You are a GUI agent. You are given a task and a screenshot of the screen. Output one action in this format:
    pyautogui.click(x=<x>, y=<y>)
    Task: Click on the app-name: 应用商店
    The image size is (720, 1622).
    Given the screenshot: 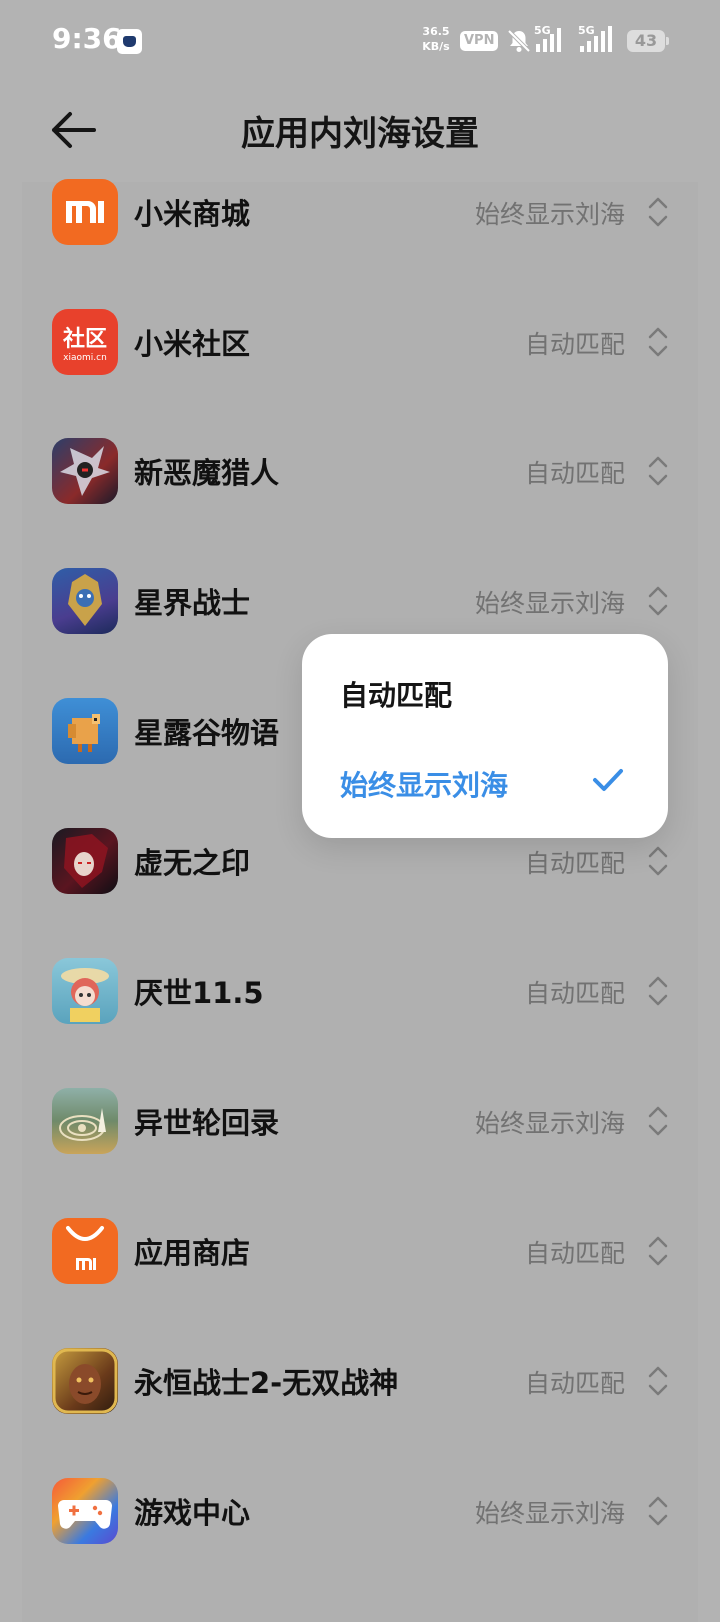 What is the action you would take?
    pyautogui.click(x=192, y=1253)
    